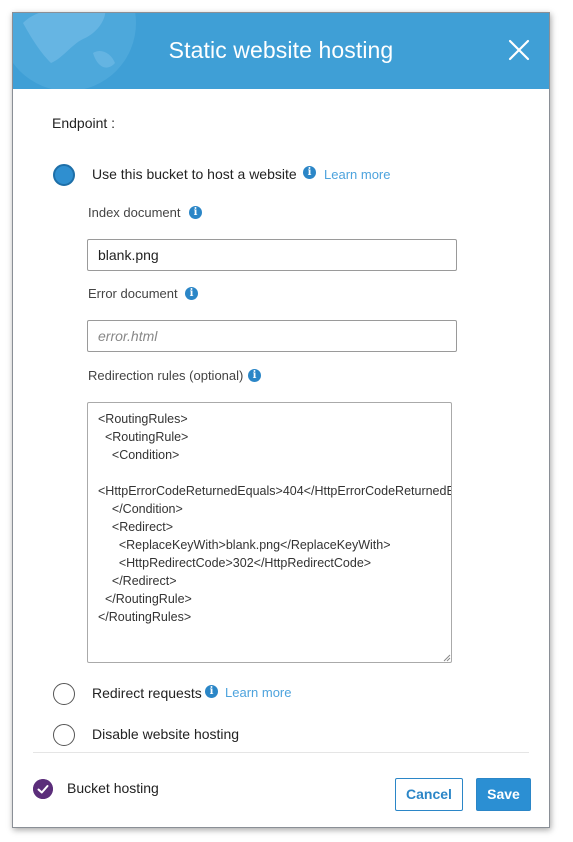  Describe the element at coordinates (272, 336) in the screenshot. I see `error-document-input` at that location.